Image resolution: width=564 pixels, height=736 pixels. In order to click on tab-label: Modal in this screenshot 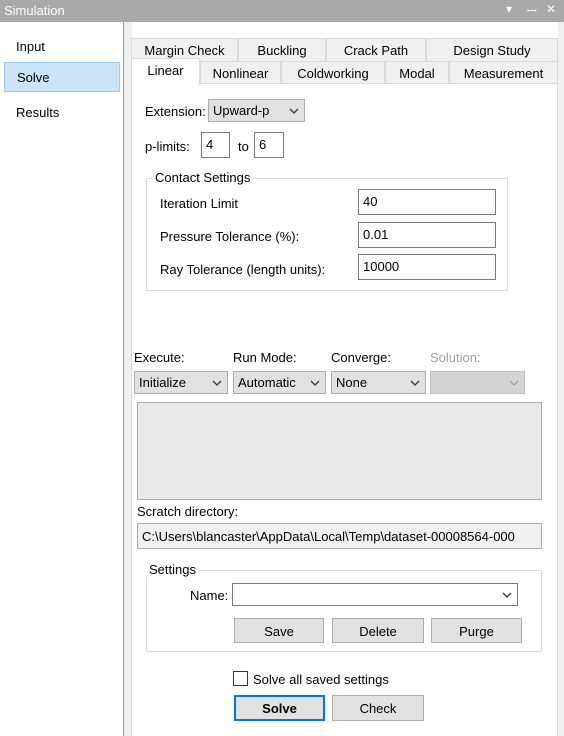, I will do `click(417, 73)`.